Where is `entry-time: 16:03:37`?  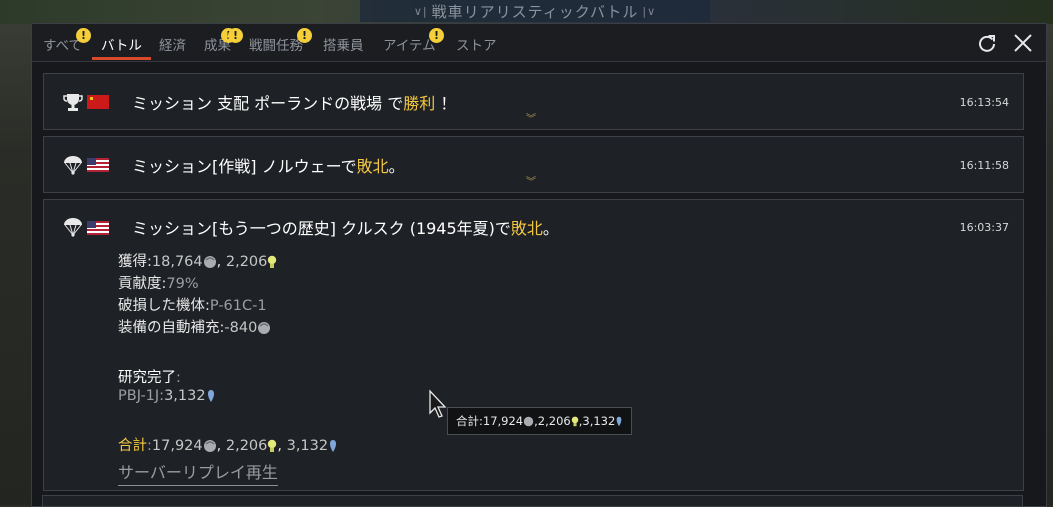
entry-time: 16:03:37 is located at coordinates (984, 227).